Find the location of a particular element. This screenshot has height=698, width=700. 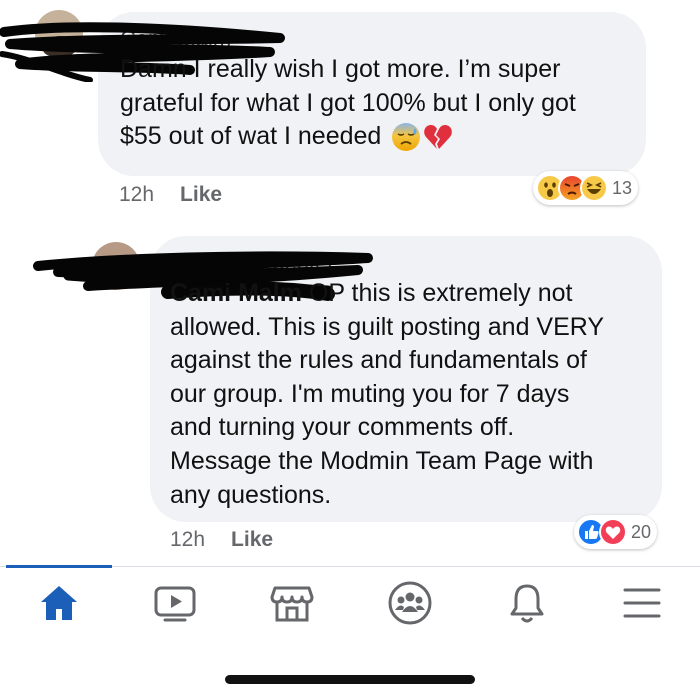

comment-line: and turning your comments off. is located at coordinates (342, 427).